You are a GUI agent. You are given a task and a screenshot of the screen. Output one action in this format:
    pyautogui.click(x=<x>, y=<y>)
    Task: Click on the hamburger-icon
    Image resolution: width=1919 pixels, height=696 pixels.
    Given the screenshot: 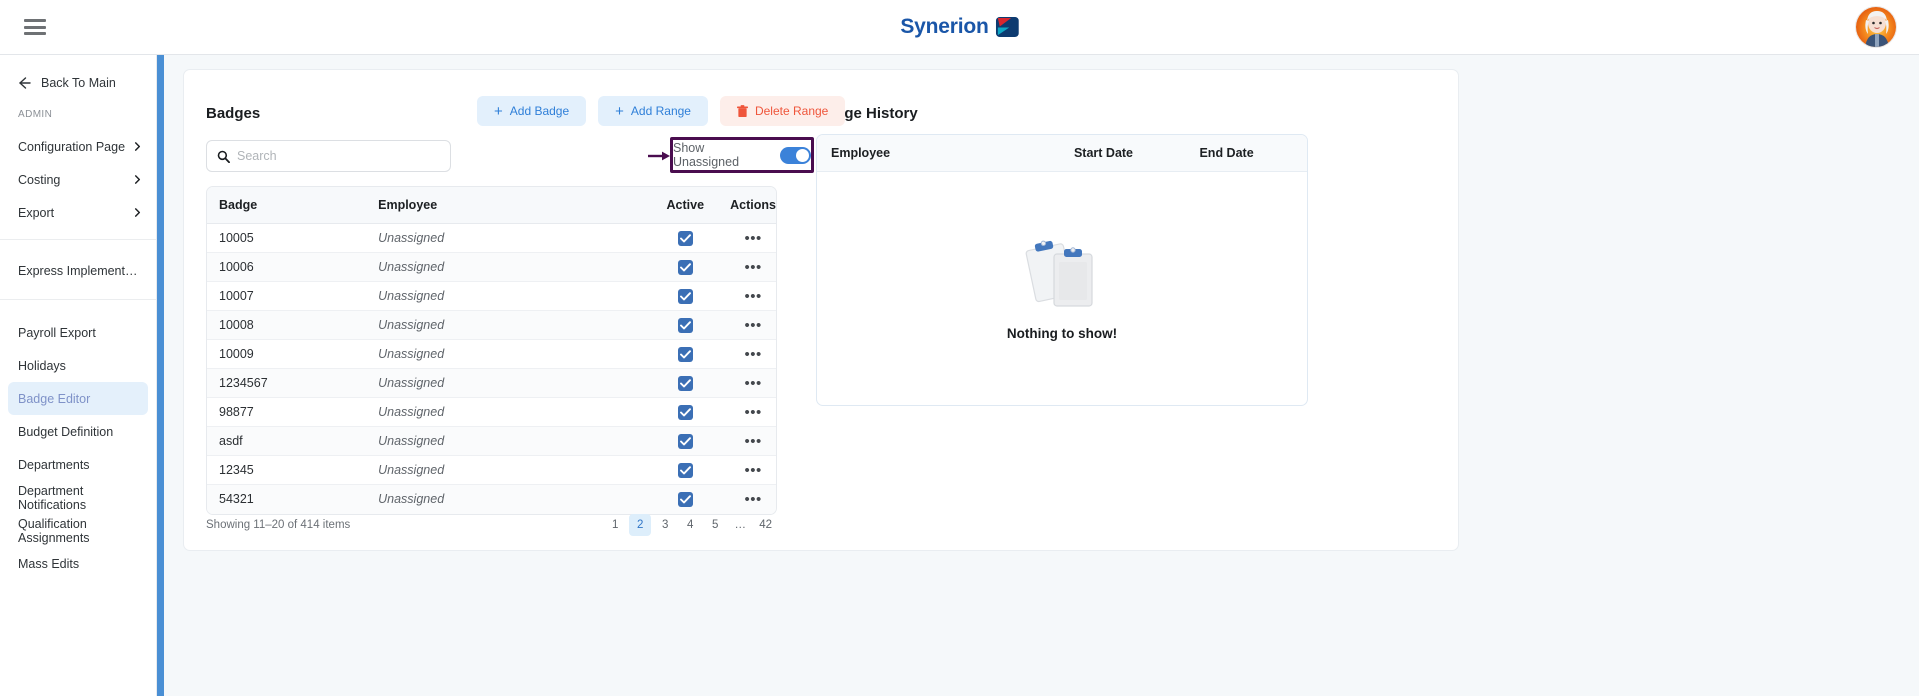 What is the action you would take?
    pyautogui.click(x=35, y=27)
    